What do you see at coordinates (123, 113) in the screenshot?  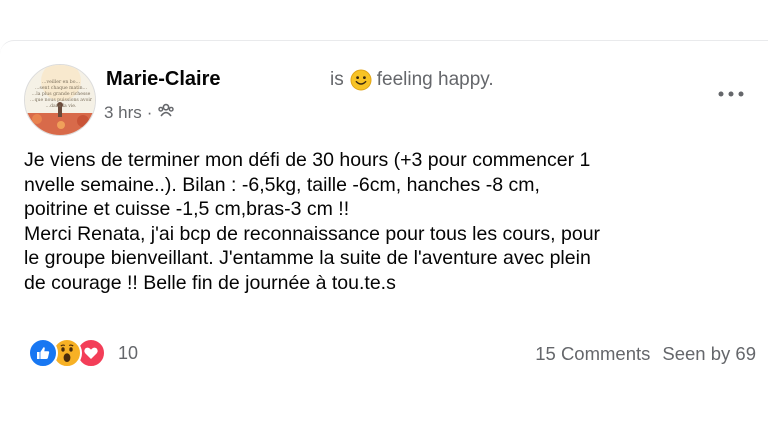 I see `post-time: 3 hrs` at bounding box center [123, 113].